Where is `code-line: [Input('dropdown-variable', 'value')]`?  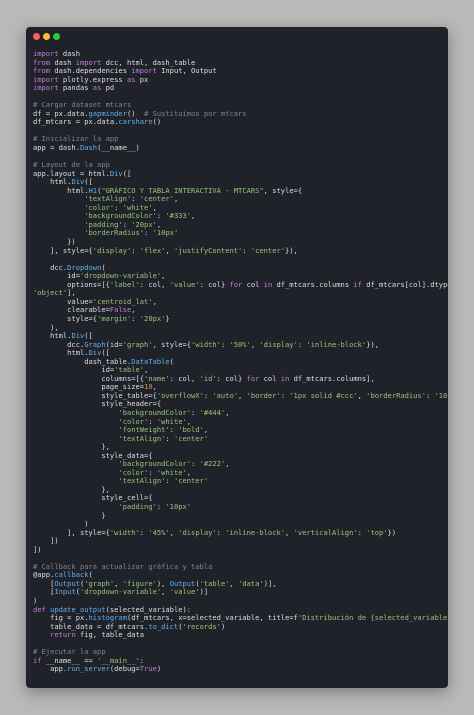 code-line: [Input('dropdown-variable', 'value')] is located at coordinates (121, 592).